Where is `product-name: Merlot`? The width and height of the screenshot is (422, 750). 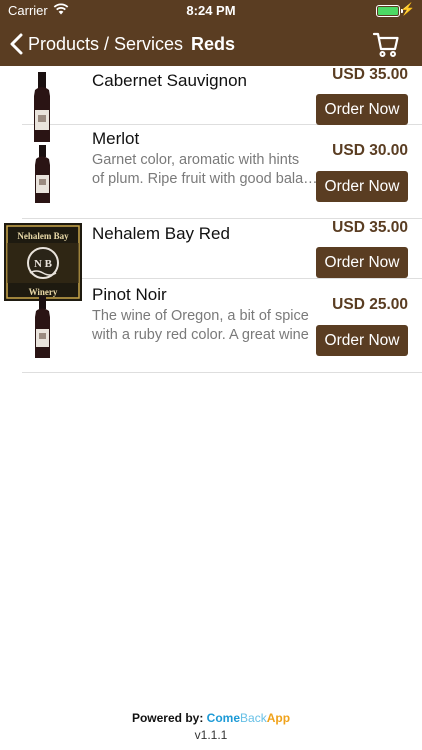 product-name: Merlot is located at coordinates (116, 138).